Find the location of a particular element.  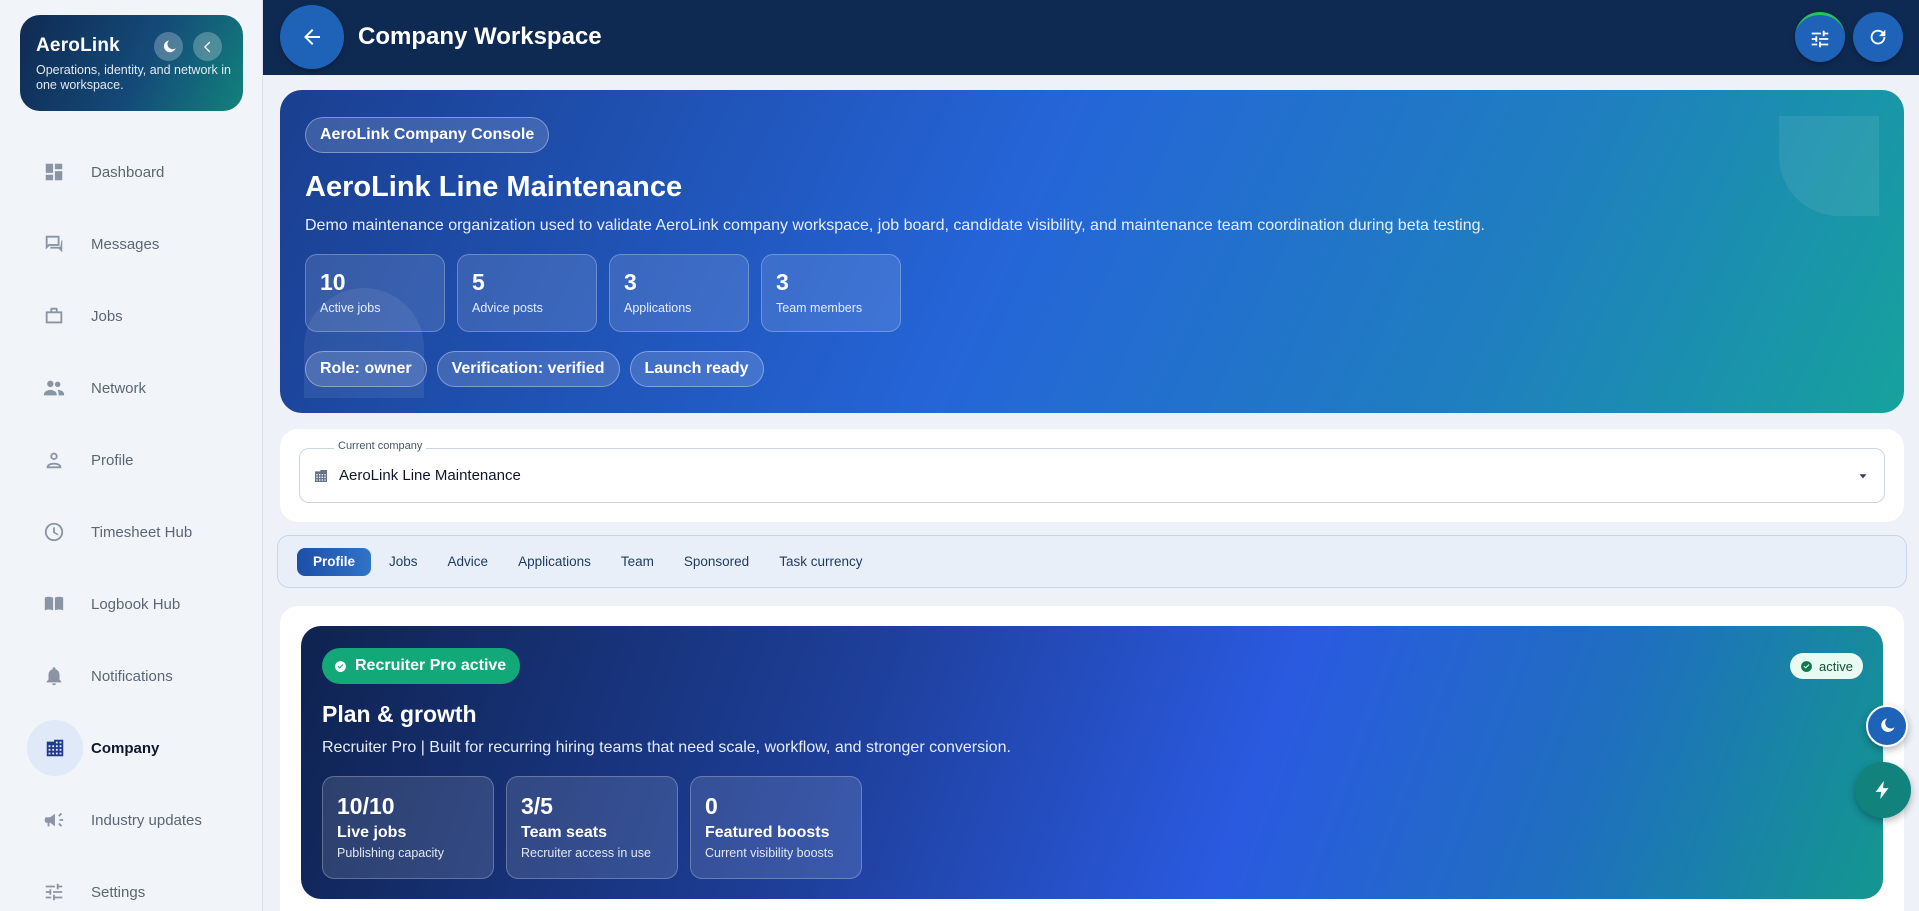

plan-stat-subtitle: Publishing capacity is located at coordinates (391, 853).